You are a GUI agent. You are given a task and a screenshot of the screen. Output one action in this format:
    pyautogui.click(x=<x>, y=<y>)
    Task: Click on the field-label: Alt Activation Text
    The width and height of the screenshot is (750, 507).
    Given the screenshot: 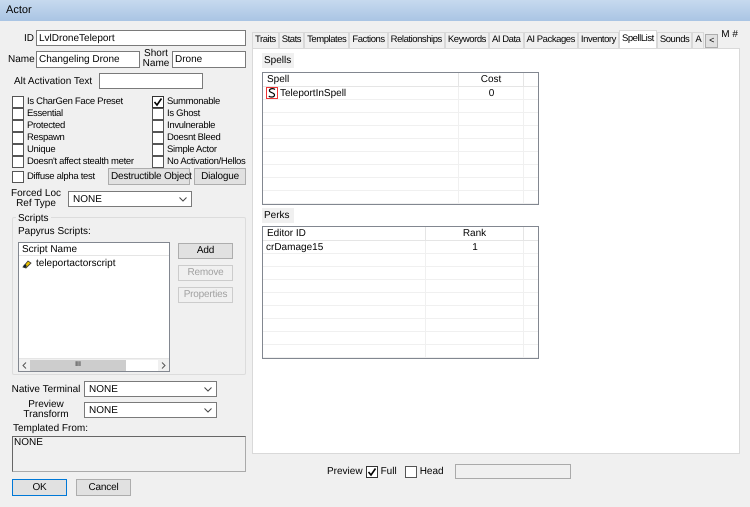 What is the action you would take?
    pyautogui.click(x=53, y=81)
    